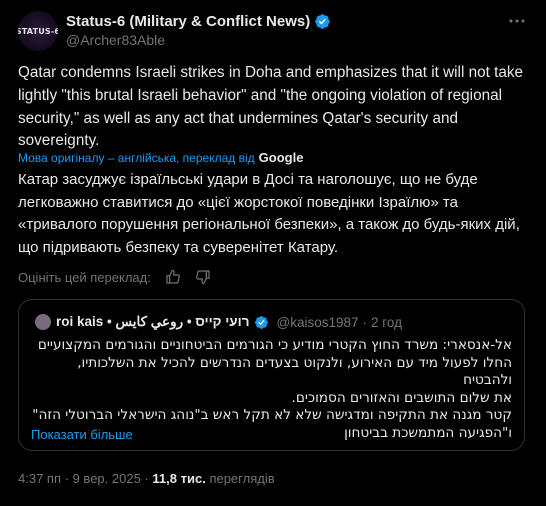 The width and height of the screenshot is (546, 506). Describe the element at coordinates (115, 40) in the screenshot. I see `author-handle: @Archer83Able` at that location.